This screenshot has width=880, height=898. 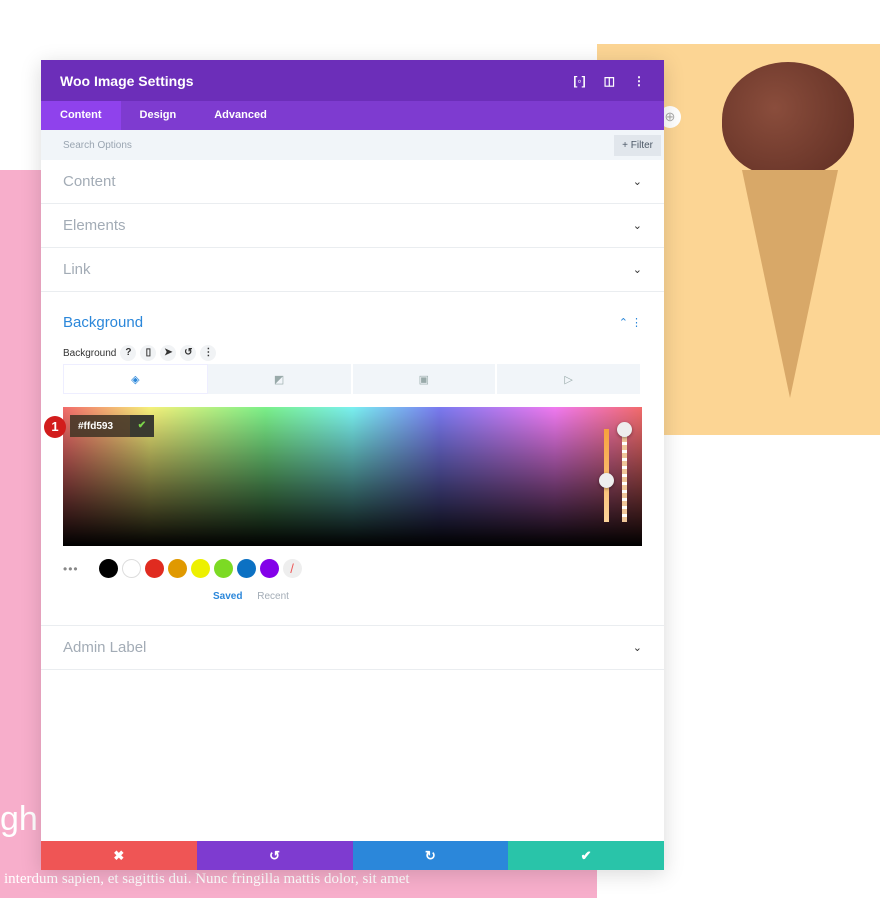 I want to click on hue-slider-handle, so click(x=606, y=480).